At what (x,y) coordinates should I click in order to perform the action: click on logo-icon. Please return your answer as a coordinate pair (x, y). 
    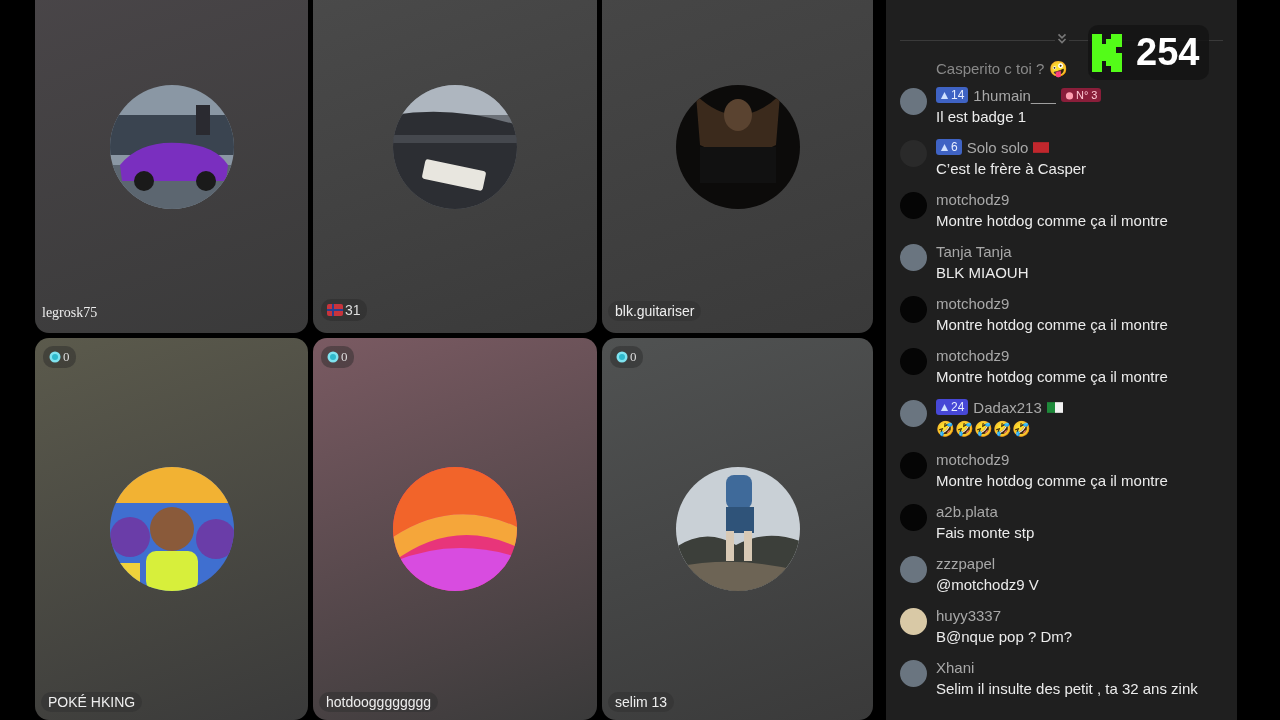
    Looking at the image, I should click on (1107, 52).